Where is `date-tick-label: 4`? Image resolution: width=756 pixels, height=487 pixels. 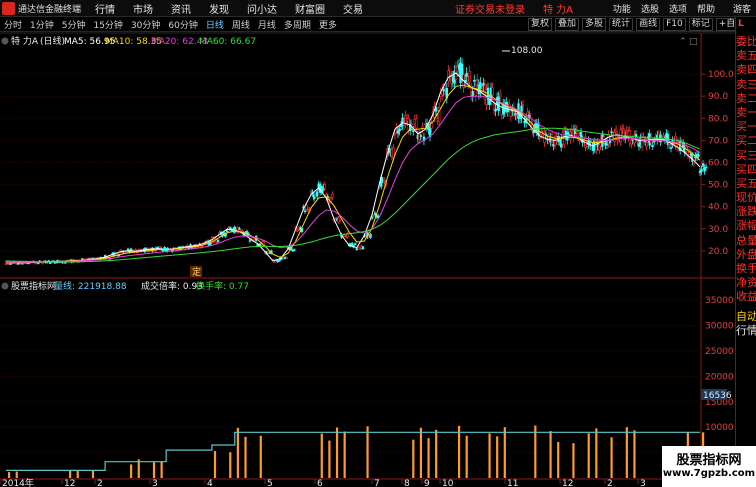 date-tick-label: 4 is located at coordinates (210, 483).